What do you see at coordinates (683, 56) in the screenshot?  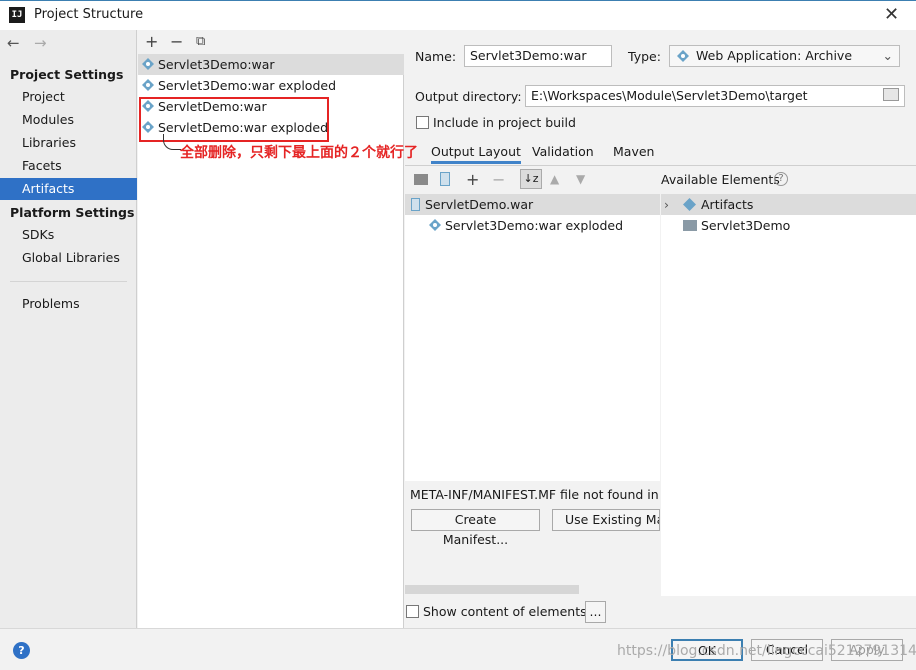 I see `web-app-icon` at bounding box center [683, 56].